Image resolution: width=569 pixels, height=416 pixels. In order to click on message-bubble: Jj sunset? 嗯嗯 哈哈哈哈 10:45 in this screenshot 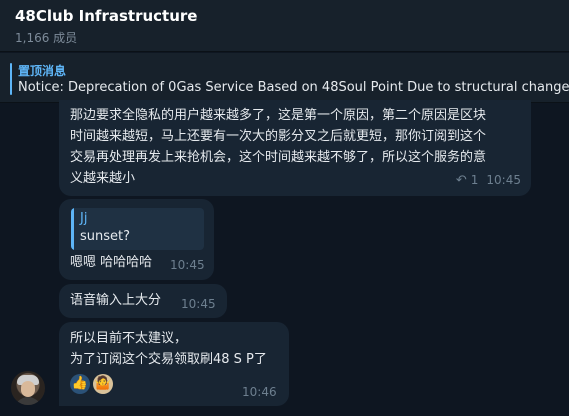, I will do `click(136, 239)`.